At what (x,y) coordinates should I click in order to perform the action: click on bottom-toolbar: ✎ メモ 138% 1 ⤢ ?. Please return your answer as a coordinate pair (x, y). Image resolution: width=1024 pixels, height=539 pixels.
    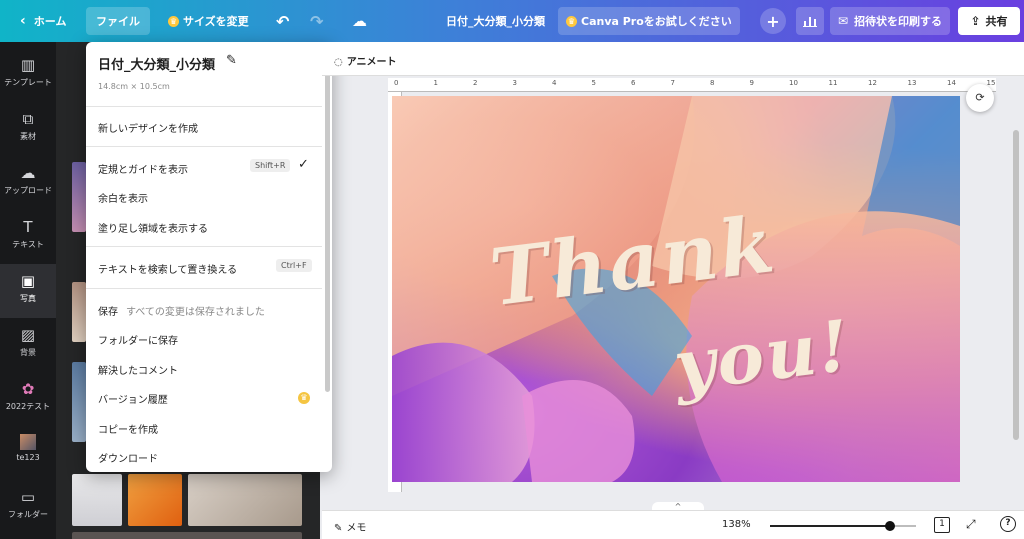
    Looking at the image, I should click on (673, 524).